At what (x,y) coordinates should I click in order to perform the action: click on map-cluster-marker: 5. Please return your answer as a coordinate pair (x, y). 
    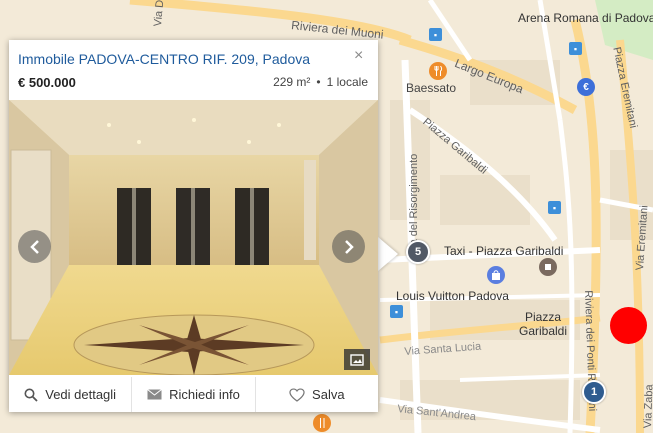
    Looking at the image, I should click on (418, 252).